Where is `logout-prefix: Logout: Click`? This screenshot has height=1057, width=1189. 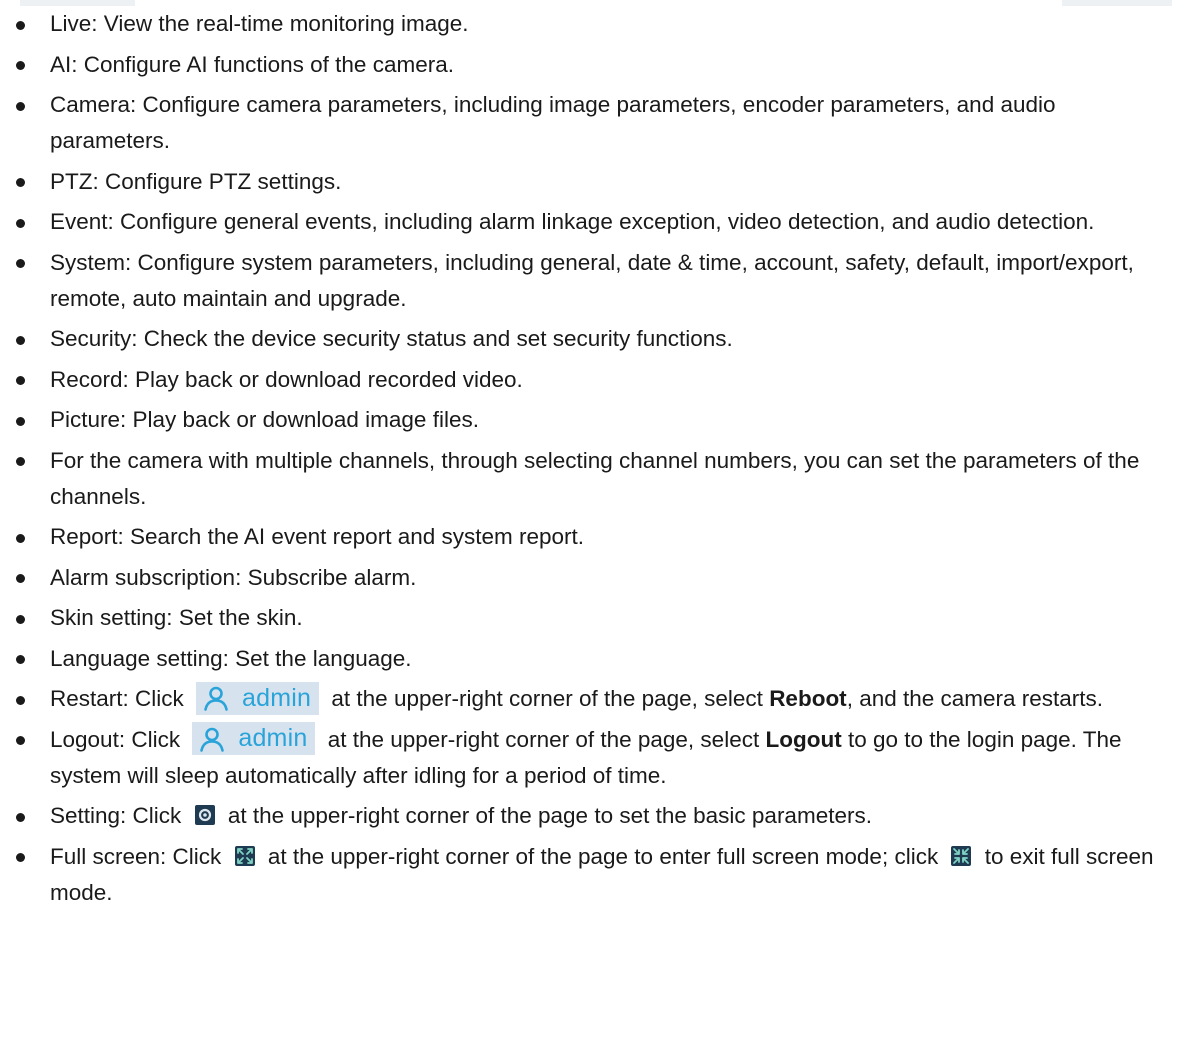 logout-prefix: Logout: Click is located at coordinates (115, 739).